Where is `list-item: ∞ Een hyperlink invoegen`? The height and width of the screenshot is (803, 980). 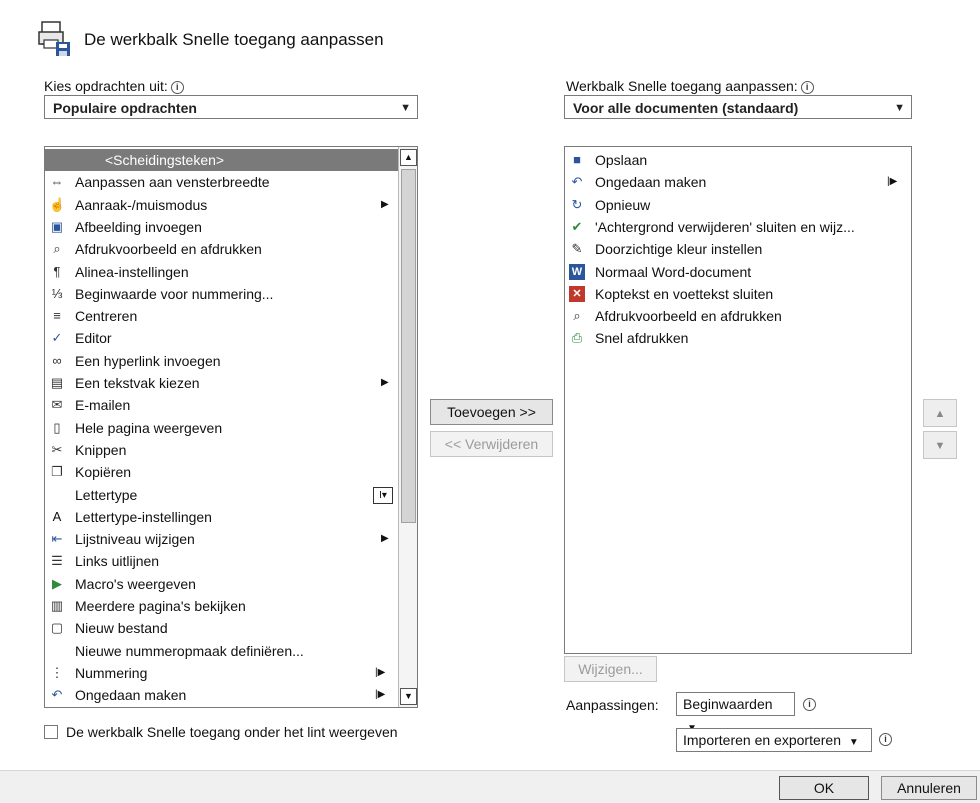
list-item: ∞ Een hyperlink invoegen is located at coordinates (222, 361).